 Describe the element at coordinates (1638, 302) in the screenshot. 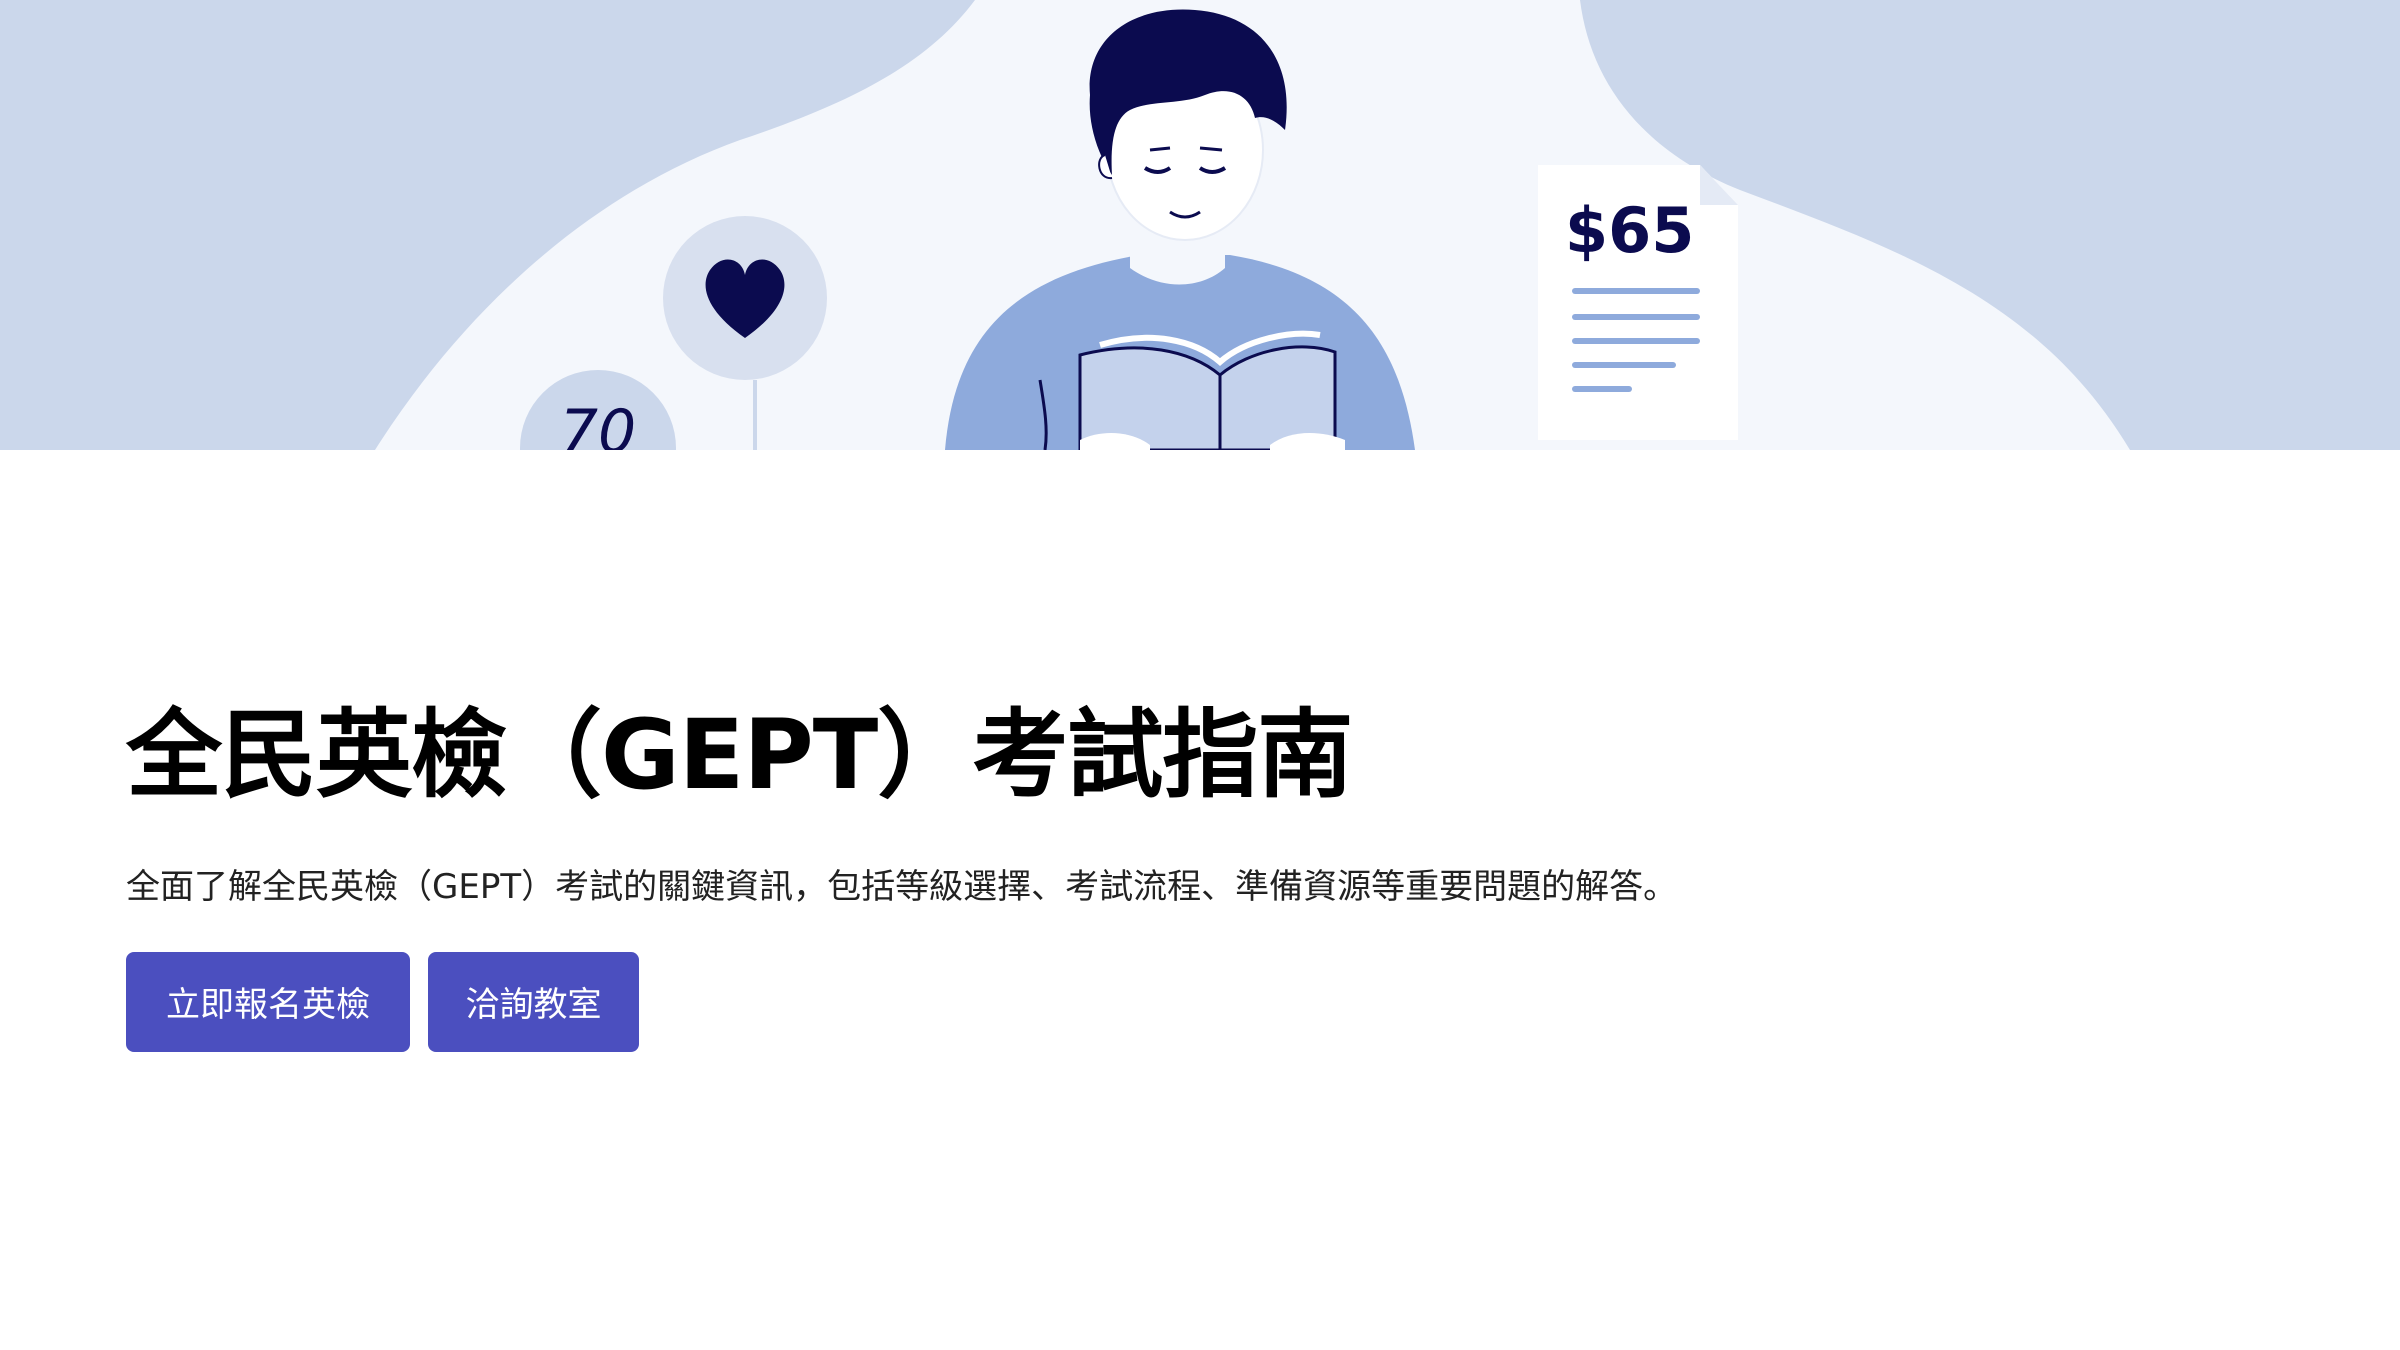

I see `price-receipt-icon: $65` at that location.